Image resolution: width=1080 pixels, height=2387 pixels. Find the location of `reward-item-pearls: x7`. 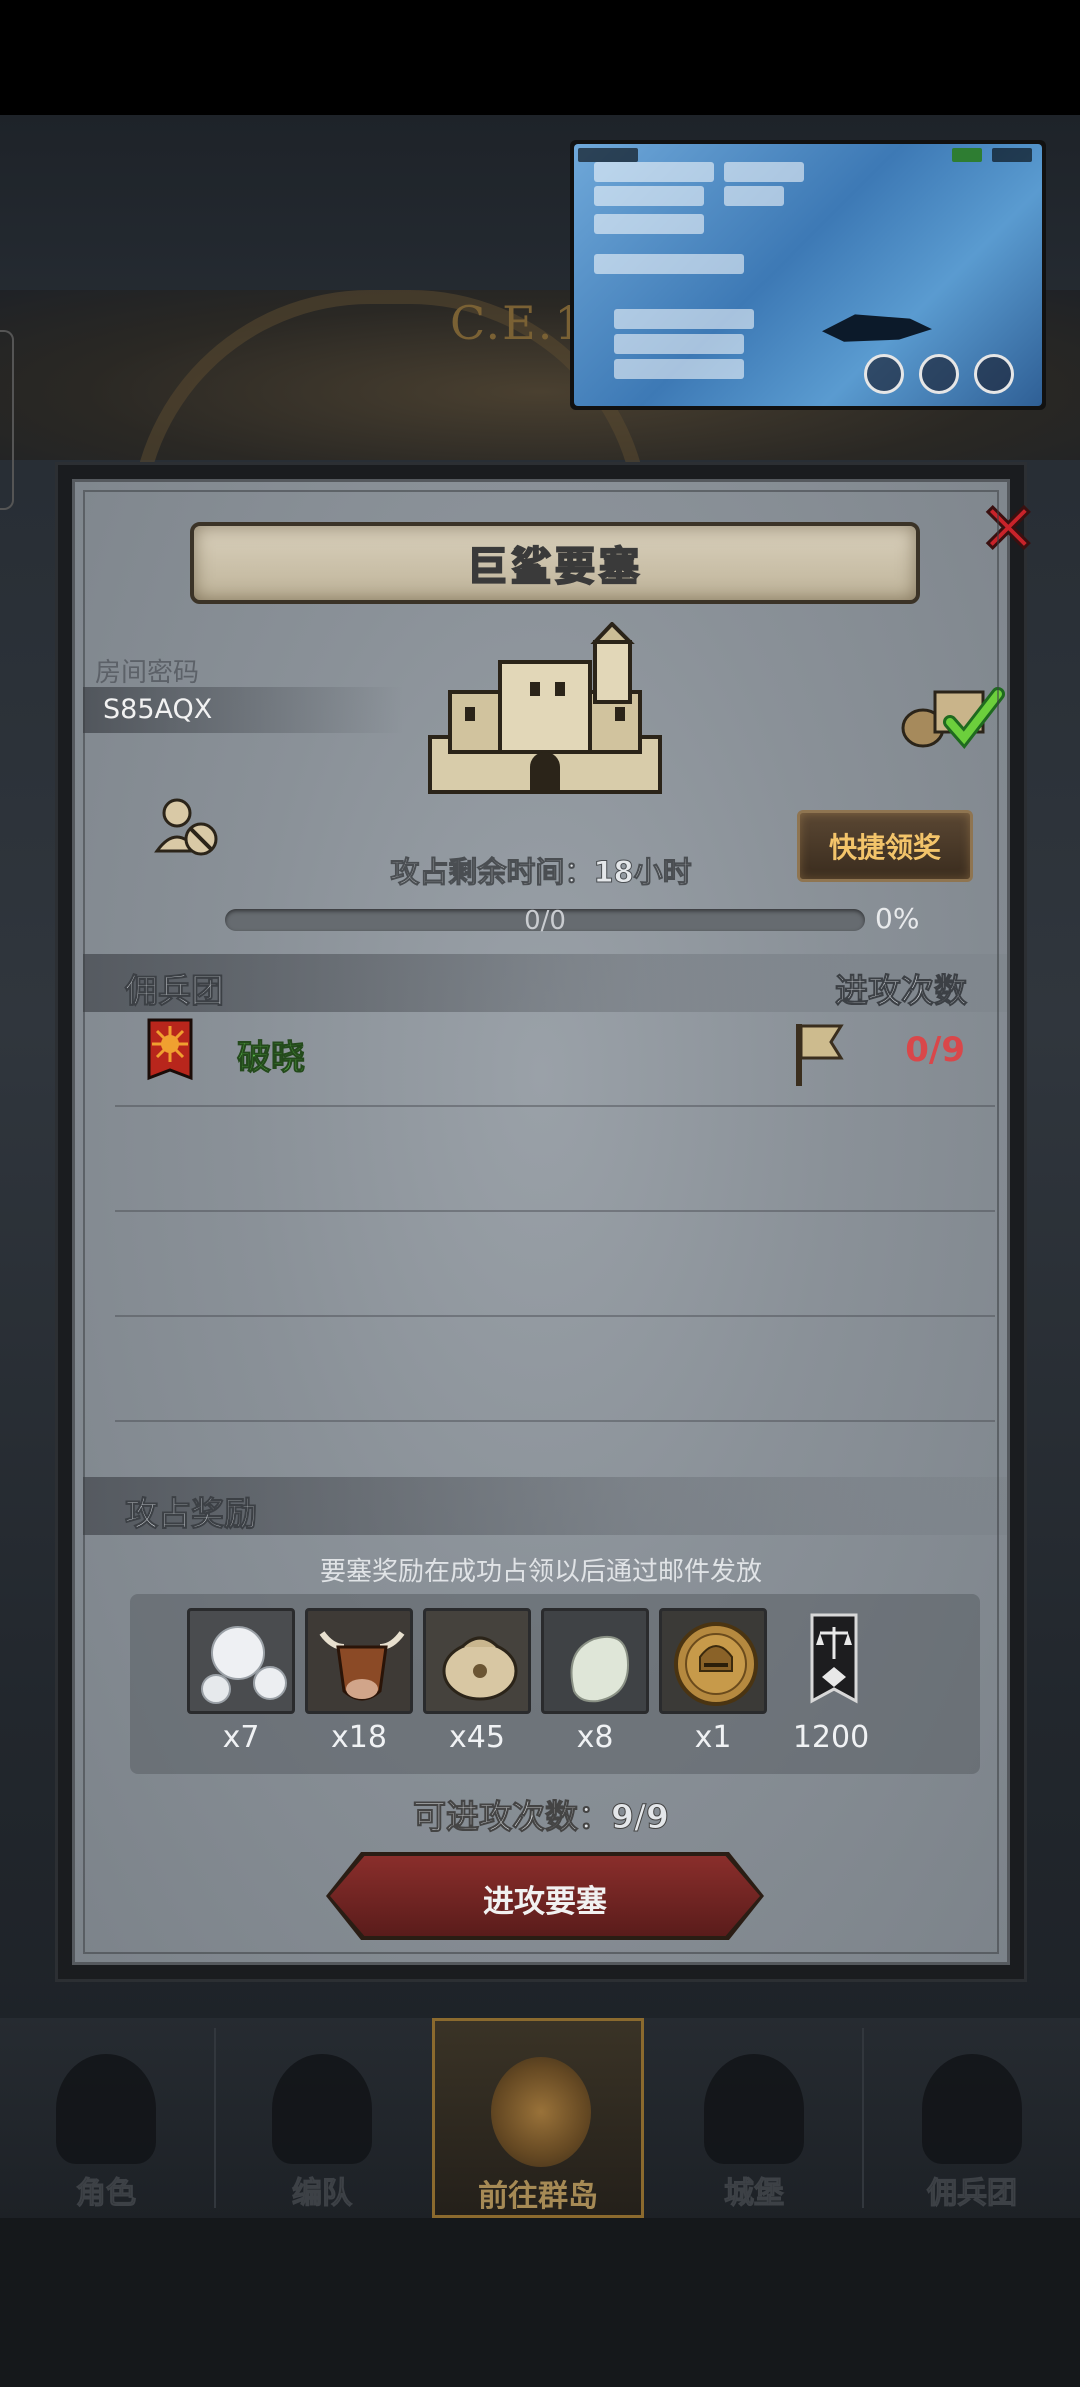

reward-item-pearls: x7 is located at coordinates (241, 1681).